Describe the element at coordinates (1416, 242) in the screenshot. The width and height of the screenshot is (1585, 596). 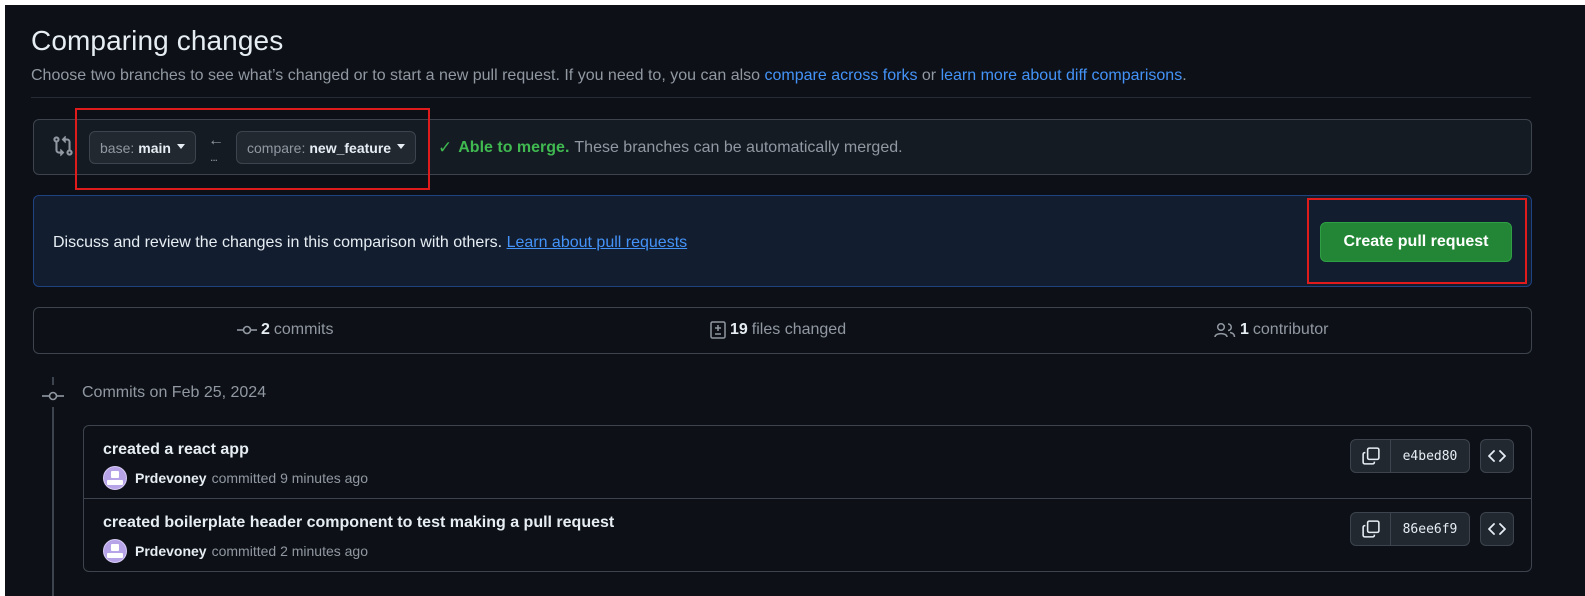
I see `create-pull-request-button: Create pull request` at that location.